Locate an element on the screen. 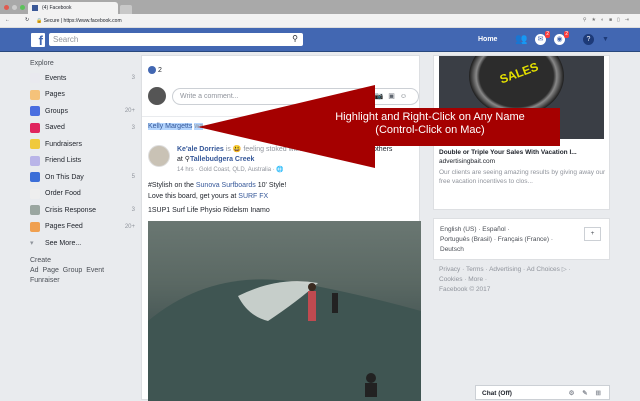 This screenshot has height=401, width=640. sidebar-item-crisis-response: Crisis Response 3 is located at coordinates (82, 210).